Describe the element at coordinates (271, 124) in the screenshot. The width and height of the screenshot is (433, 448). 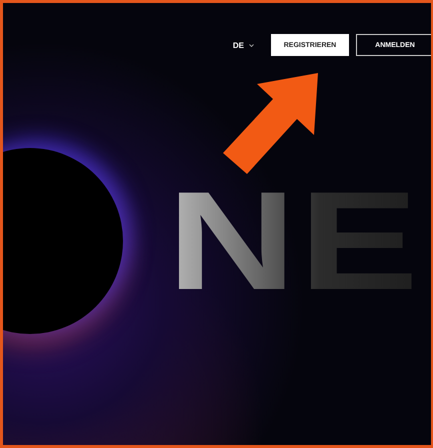
I see `arrow-annotation-icon` at that location.